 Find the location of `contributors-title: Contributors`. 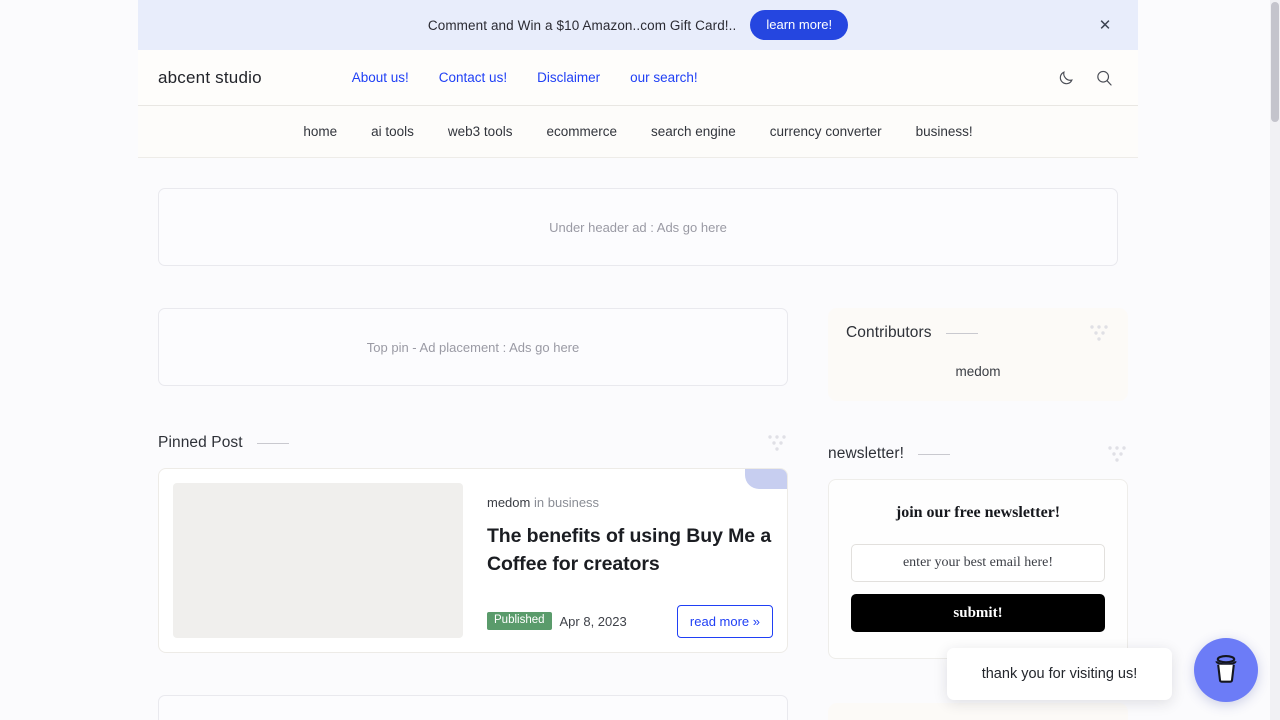

contributors-title: Contributors is located at coordinates (889, 332).